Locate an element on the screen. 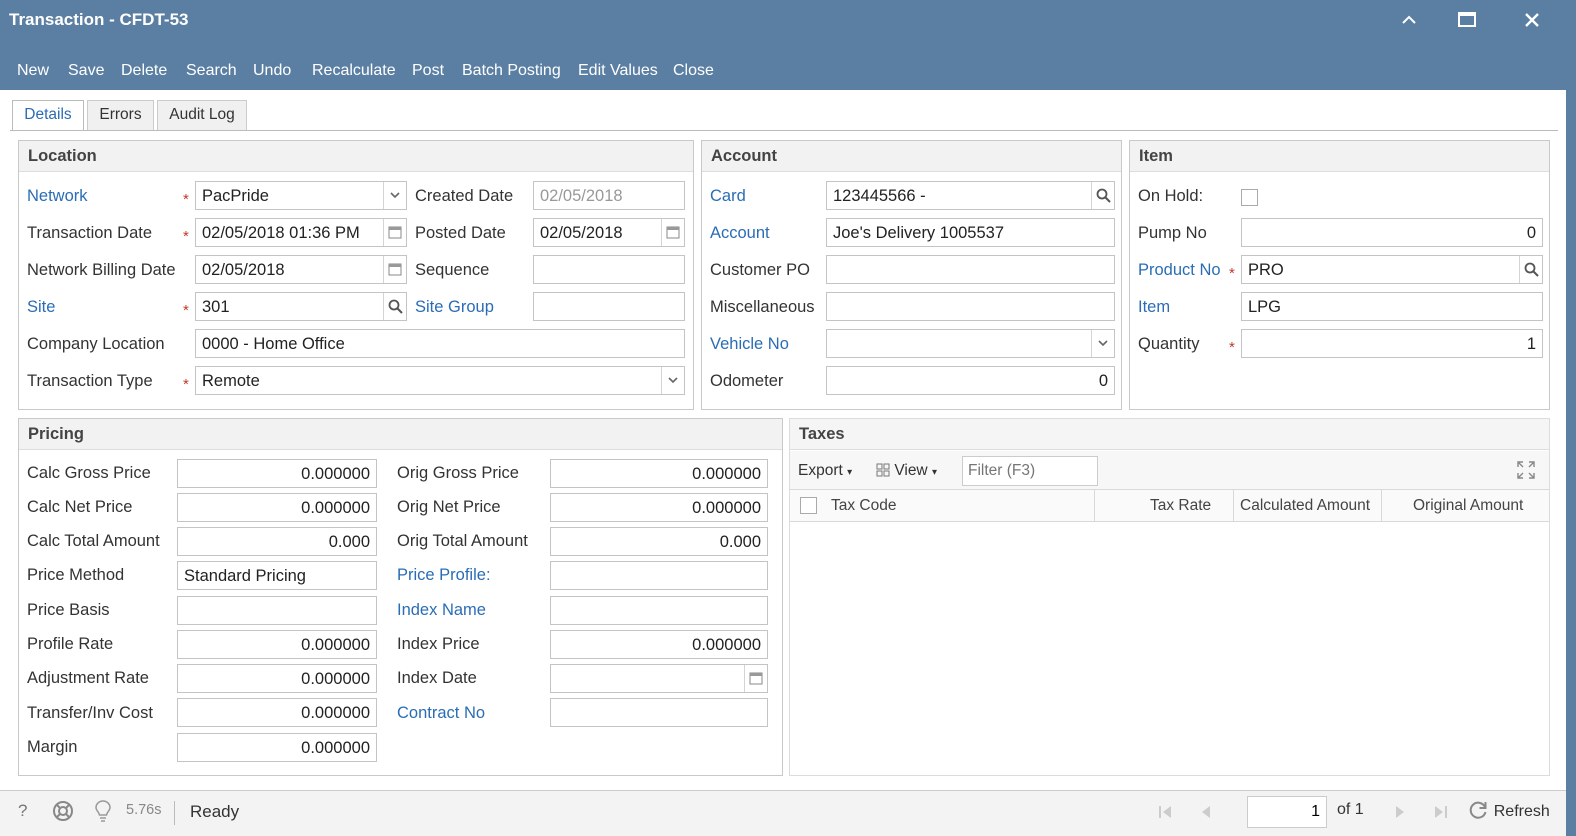 Image resolution: width=1576 pixels, height=836 pixels. product-no-search-trigger is located at coordinates (1530, 269).